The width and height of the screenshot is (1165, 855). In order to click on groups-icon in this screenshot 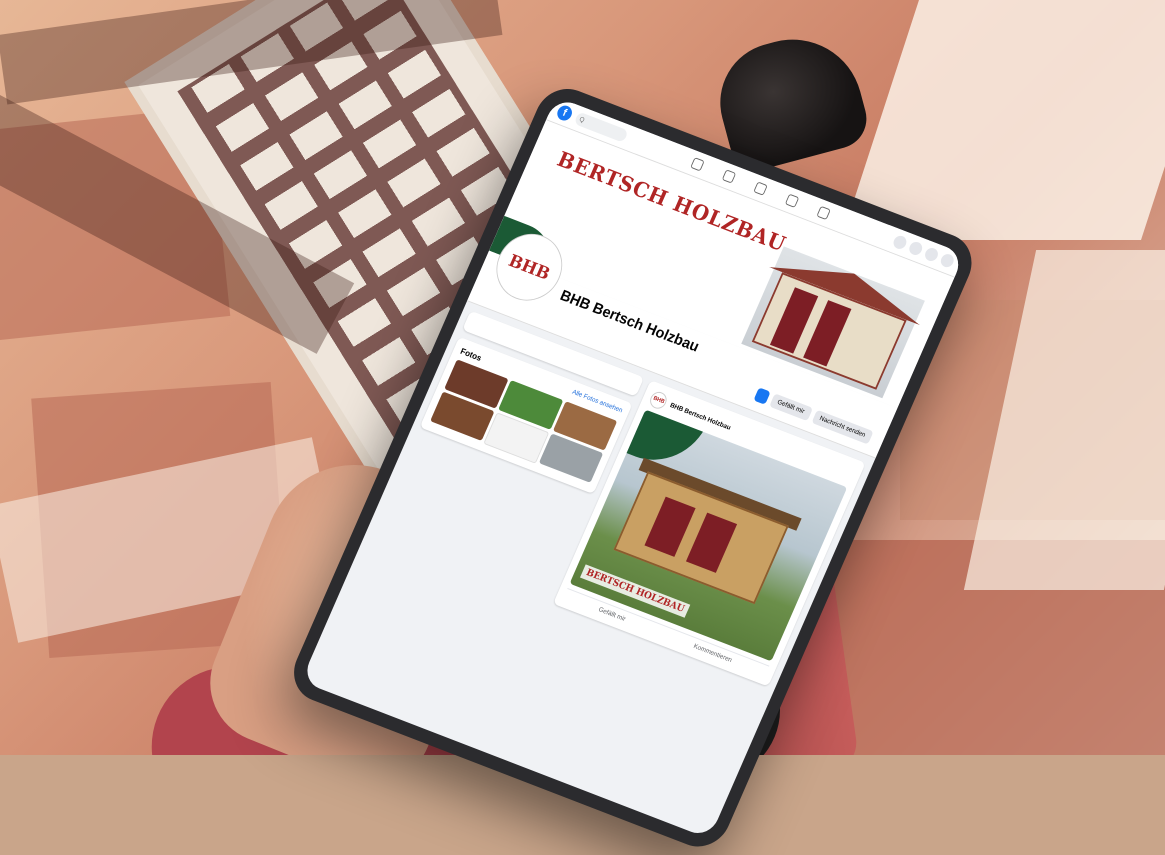, I will do `click(823, 212)`.